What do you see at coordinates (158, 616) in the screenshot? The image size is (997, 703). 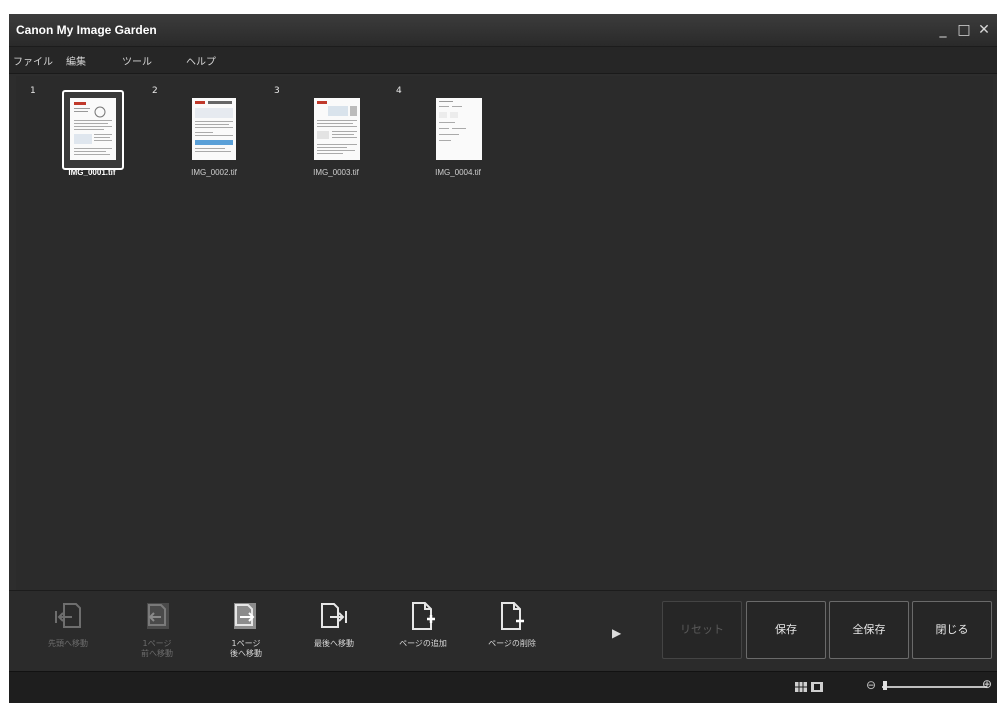 I see `move-back-icon` at bounding box center [158, 616].